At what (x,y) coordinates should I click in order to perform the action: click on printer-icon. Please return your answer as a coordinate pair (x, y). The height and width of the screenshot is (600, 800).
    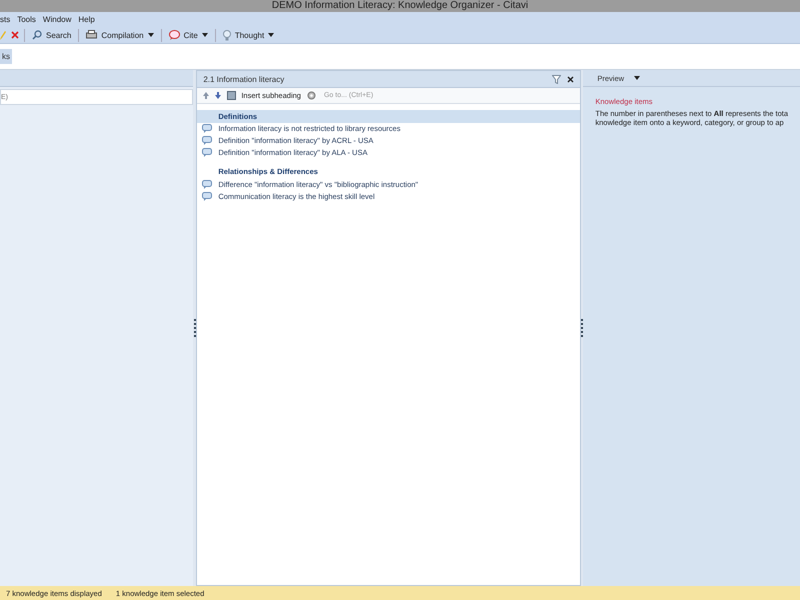
    Looking at the image, I should click on (92, 35).